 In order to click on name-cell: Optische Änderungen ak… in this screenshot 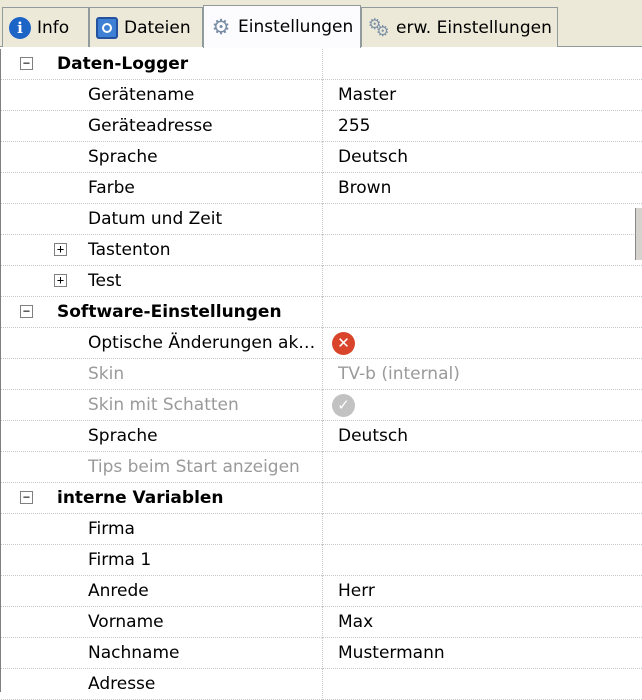, I will do `click(162, 343)`.